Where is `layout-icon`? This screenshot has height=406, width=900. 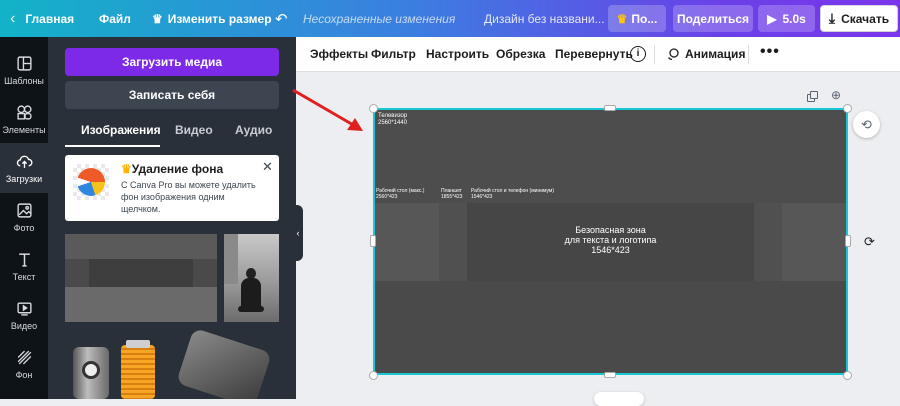
layout-icon is located at coordinates (24, 63).